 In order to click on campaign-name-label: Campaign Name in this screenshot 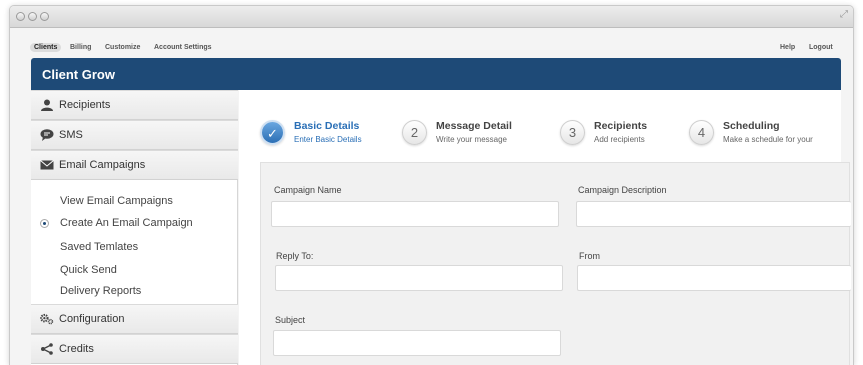, I will do `click(308, 190)`.